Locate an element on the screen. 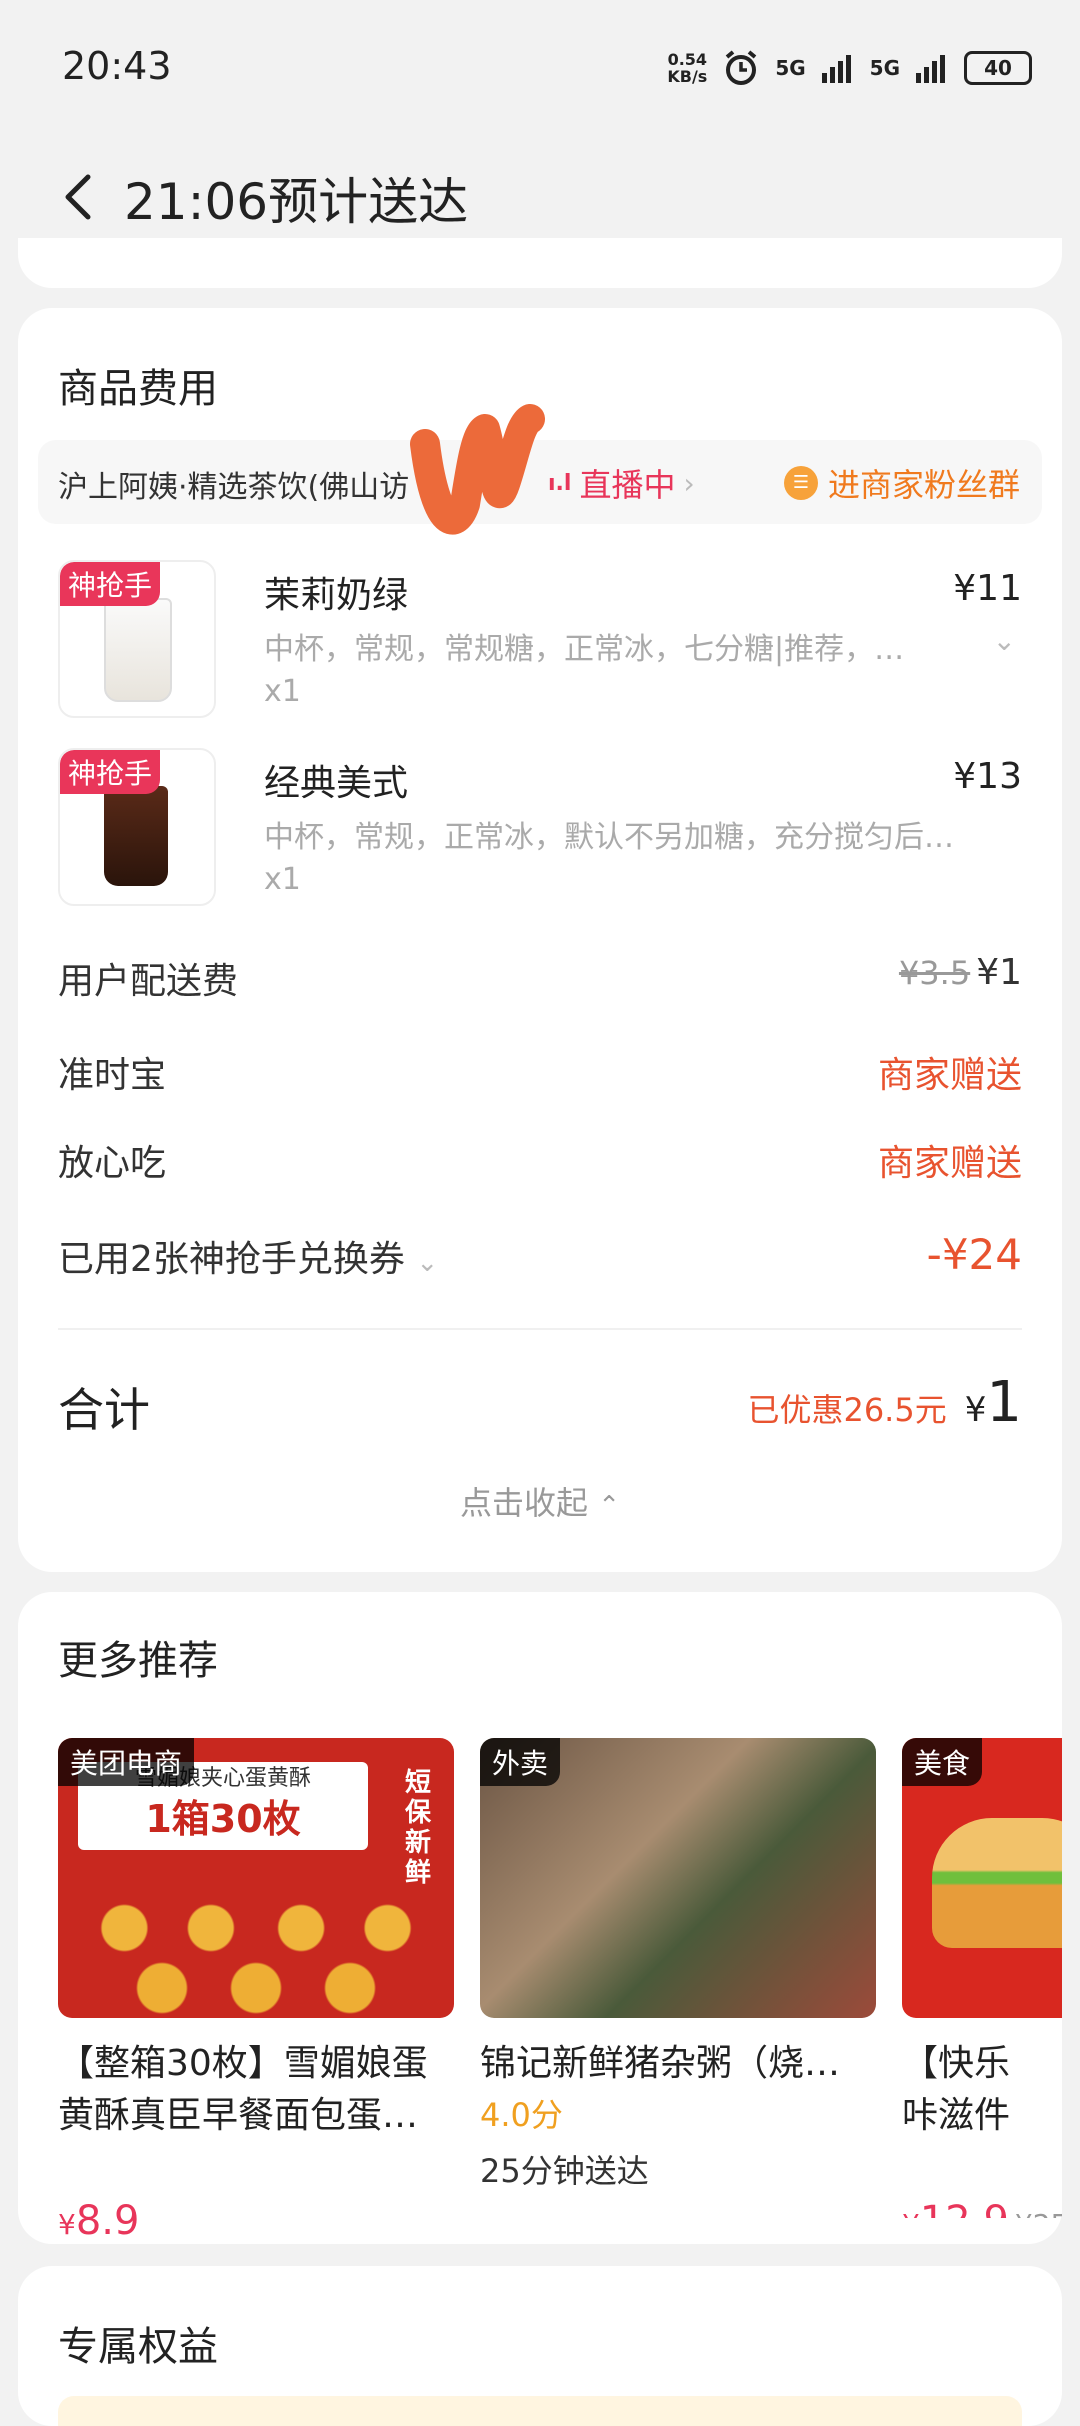  original-price: ¥25 is located at coordinates (1038, 2213).